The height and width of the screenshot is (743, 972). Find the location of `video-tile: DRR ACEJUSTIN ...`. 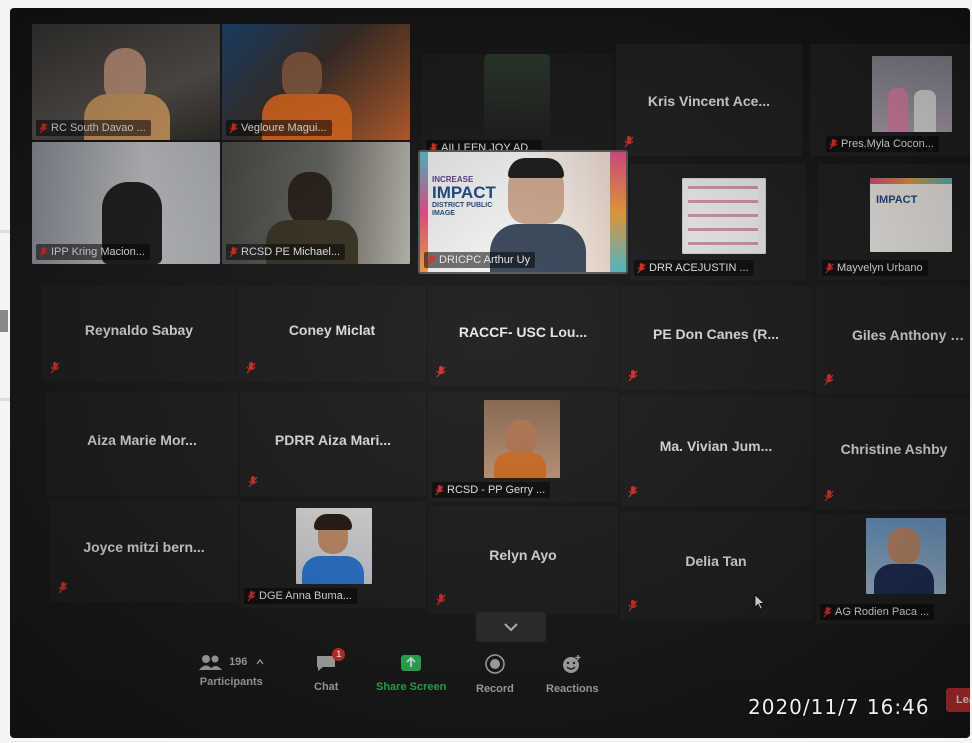

video-tile: DRR ACEJUSTIN ... is located at coordinates (718, 222).